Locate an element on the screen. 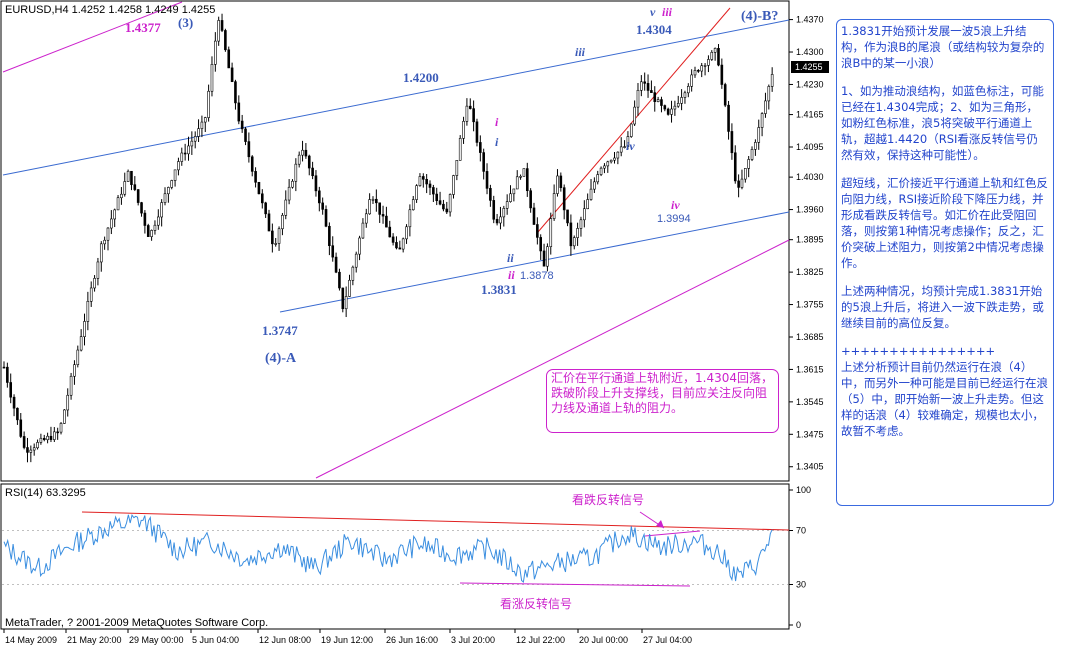  time-tick-label: 27 Jul 04:00 is located at coordinates (667, 640).